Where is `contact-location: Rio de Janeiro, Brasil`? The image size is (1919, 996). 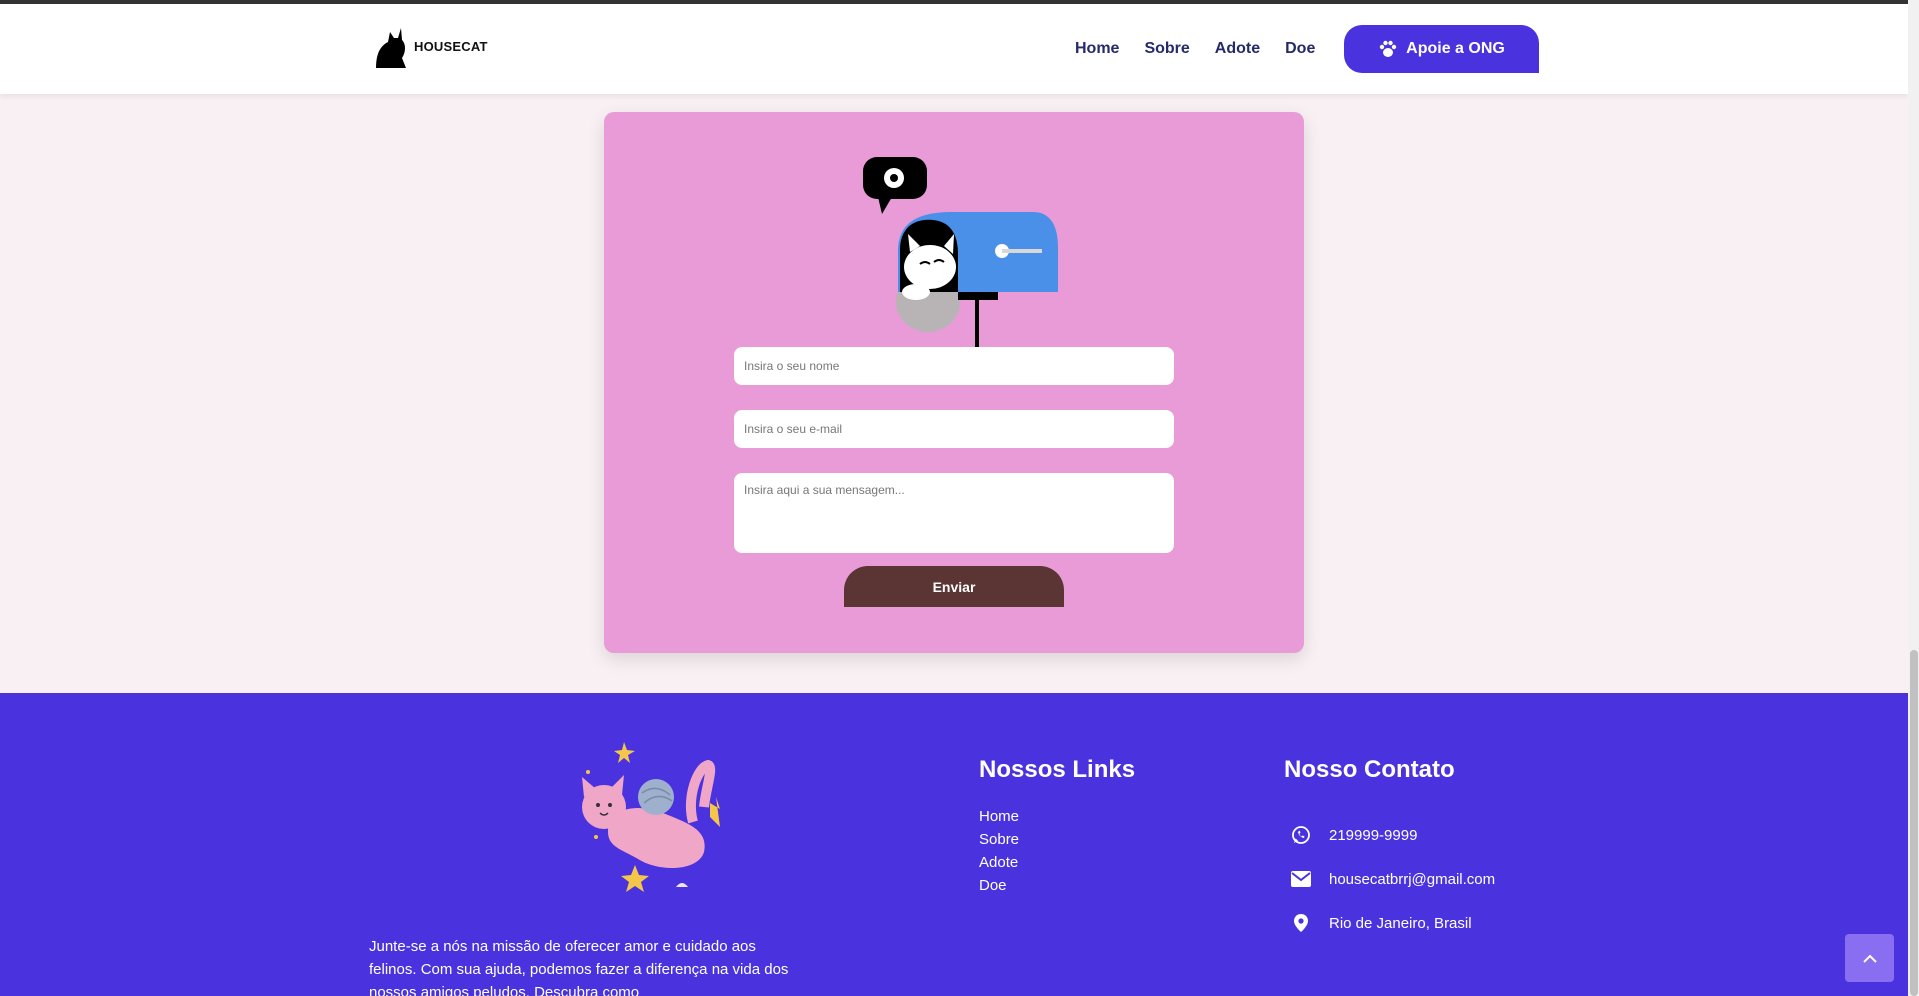 contact-location: Rio de Janeiro, Brasil is located at coordinates (1393, 923).